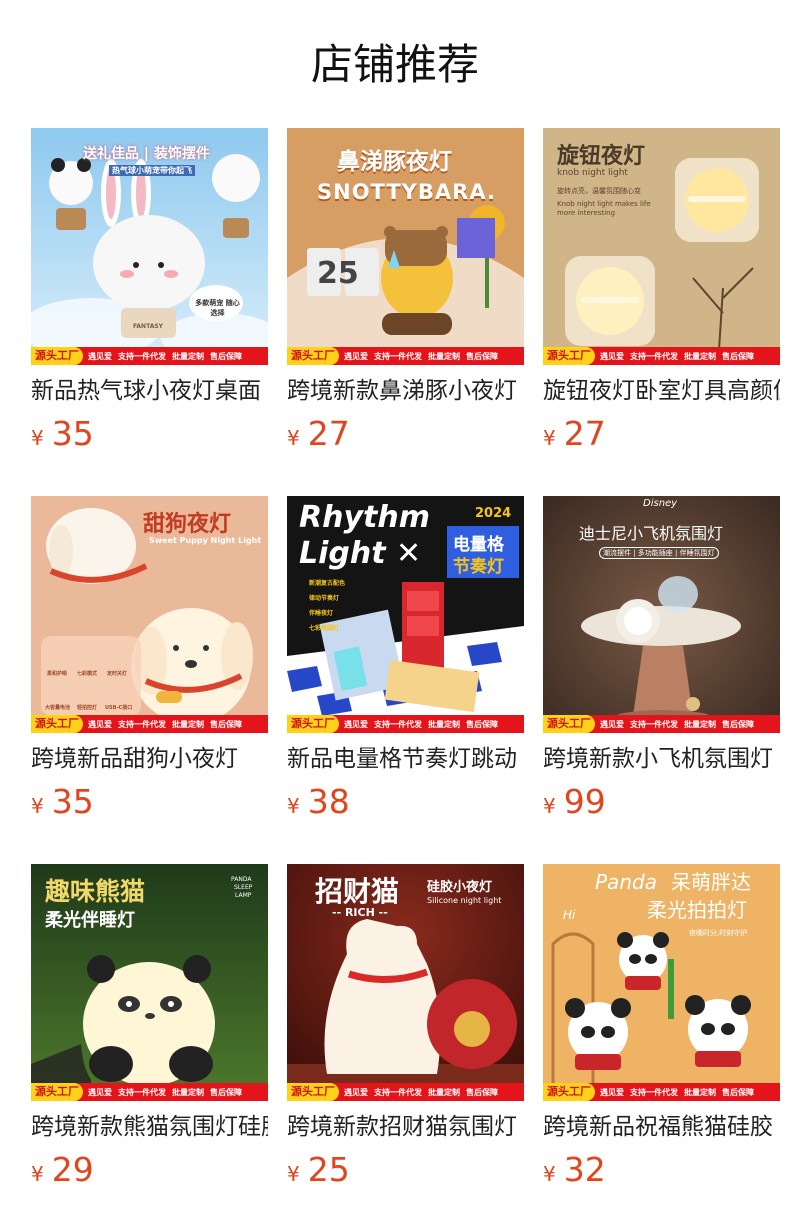  Describe the element at coordinates (405, 759) in the screenshot. I see `product-name: 新品电量格节奏灯跳动` at that location.